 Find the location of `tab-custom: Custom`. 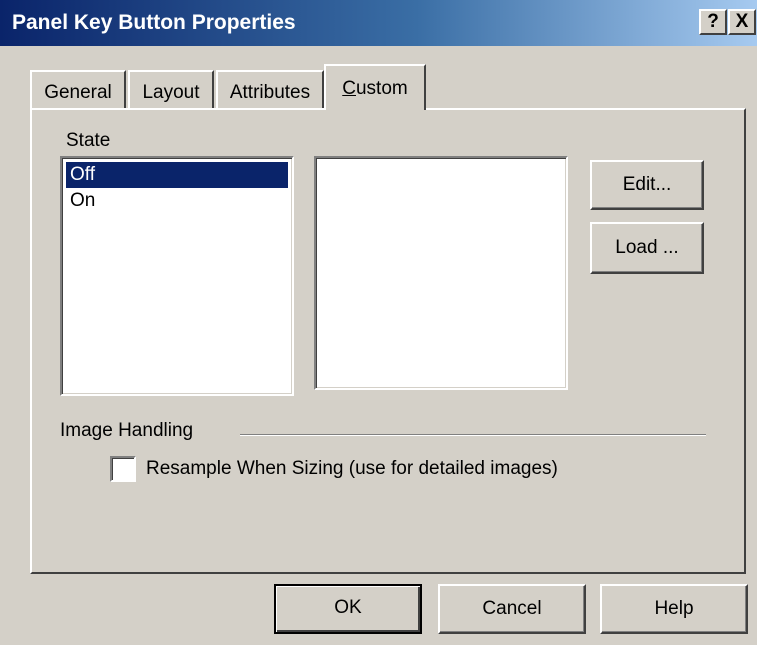

tab-custom: Custom is located at coordinates (375, 89).